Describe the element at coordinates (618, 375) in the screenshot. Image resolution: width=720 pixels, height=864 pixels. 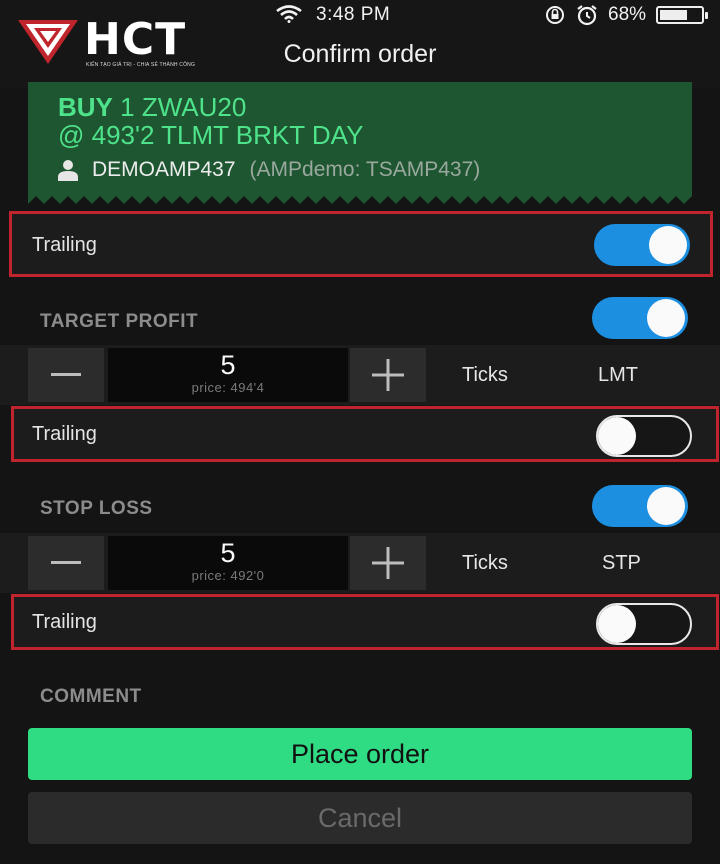
I see `target-profit-order-type: LMT` at that location.